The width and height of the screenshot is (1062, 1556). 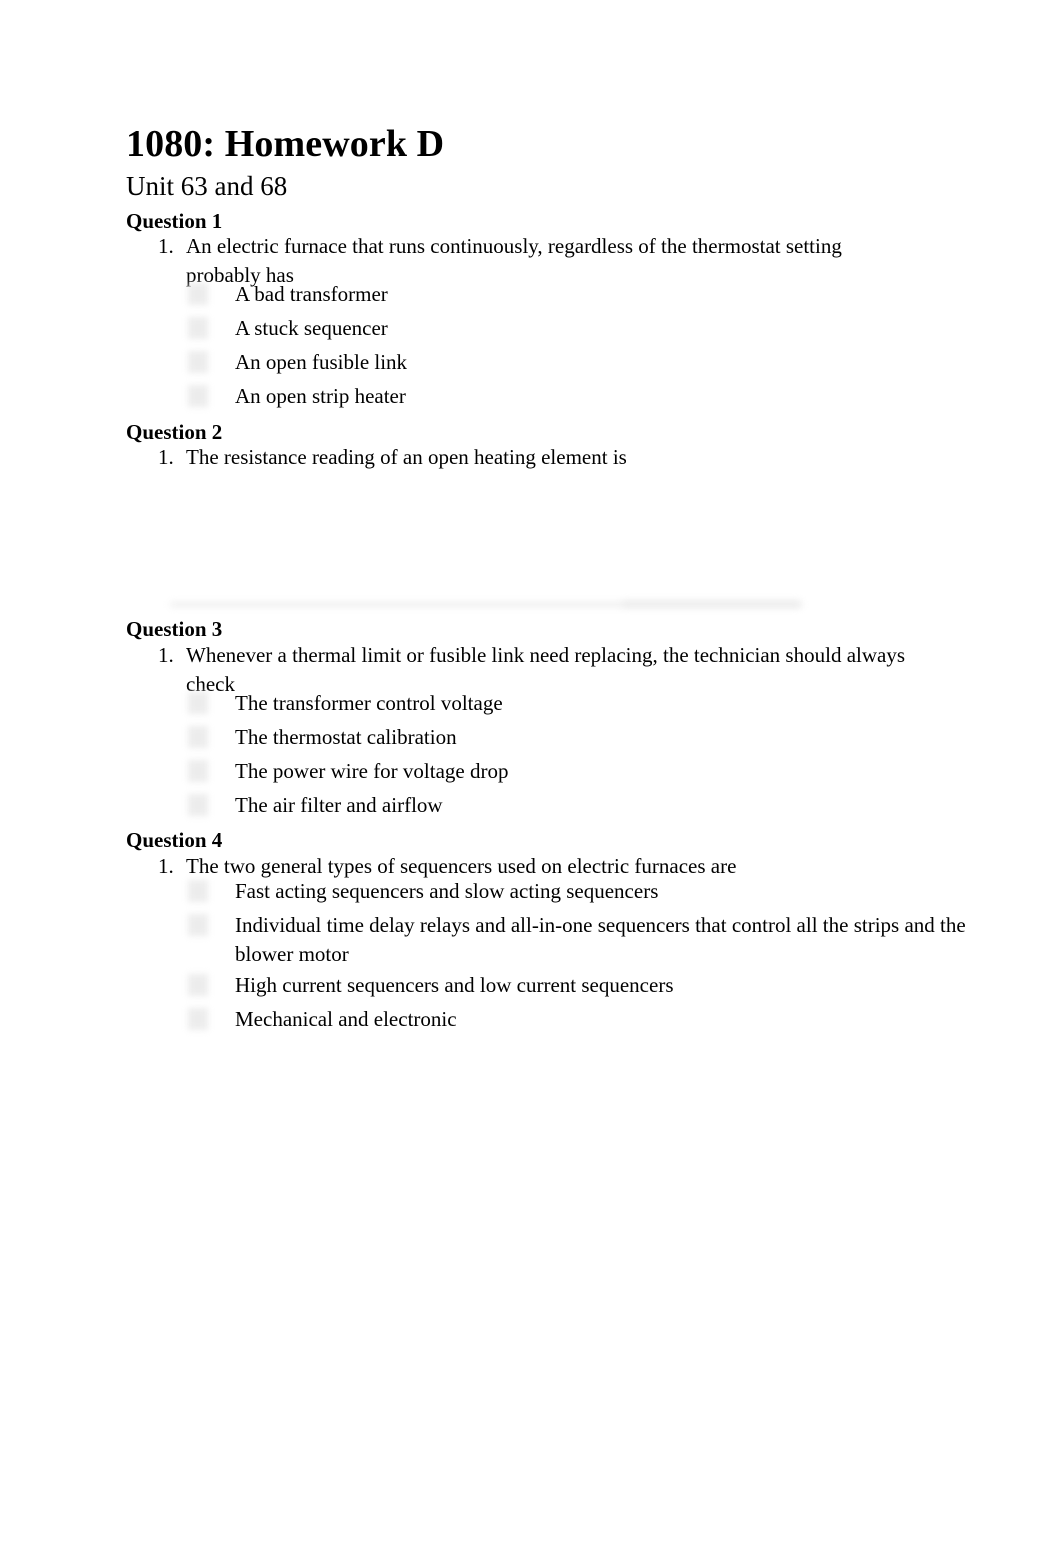 What do you see at coordinates (566, 328) in the screenshot?
I see `option-row: A stuck sequencer` at bounding box center [566, 328].